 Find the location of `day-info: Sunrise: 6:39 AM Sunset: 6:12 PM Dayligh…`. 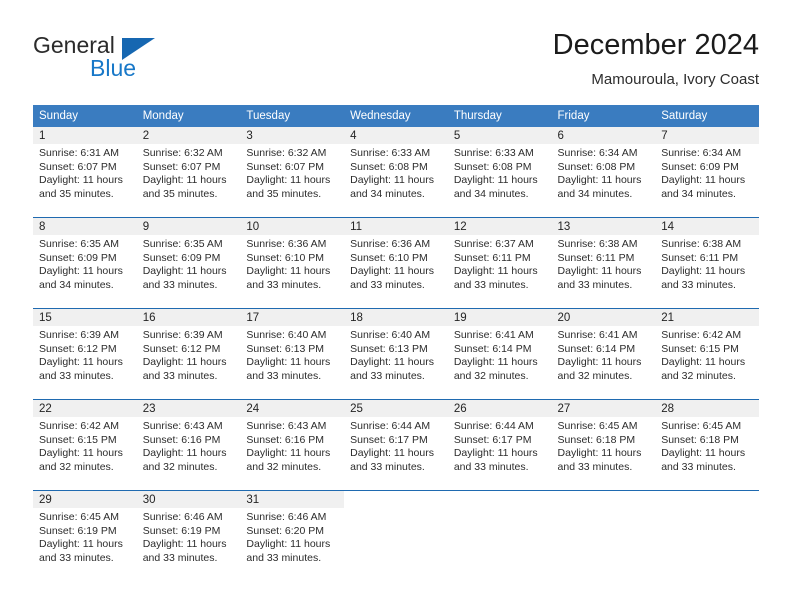

day-info: Sunrise: 6:39 AM Sunset: 6:12 PM Dayligh… is located at coordinates (189, 354).